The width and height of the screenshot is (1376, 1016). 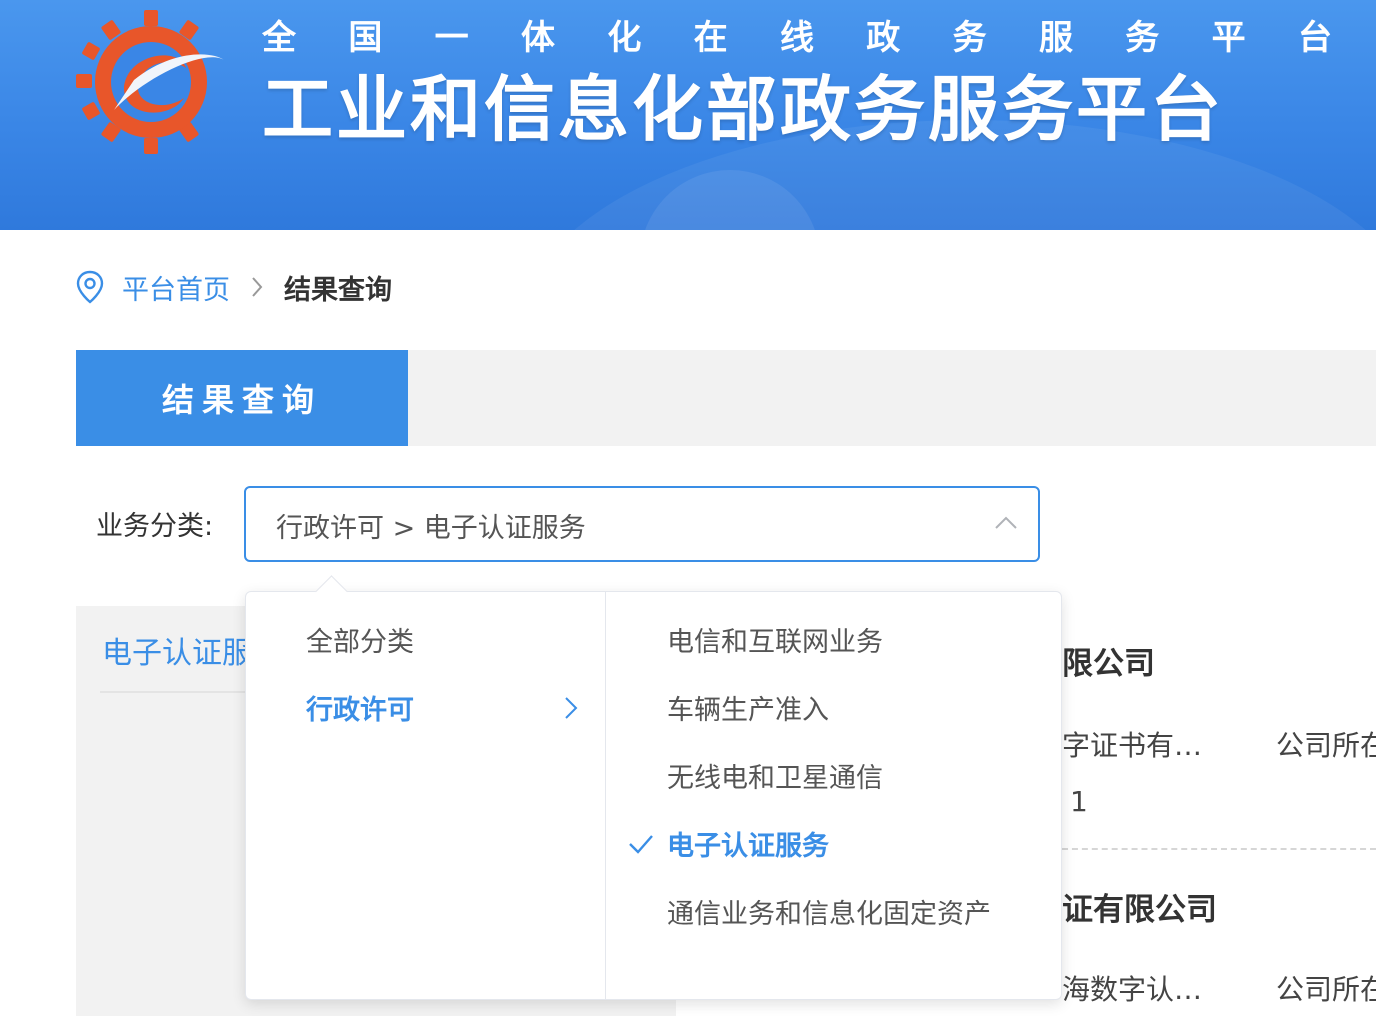 What do you see at coordinates (1219, 849) in the screenshot?
I see `result-divider` at bounding box center [1219, 849].